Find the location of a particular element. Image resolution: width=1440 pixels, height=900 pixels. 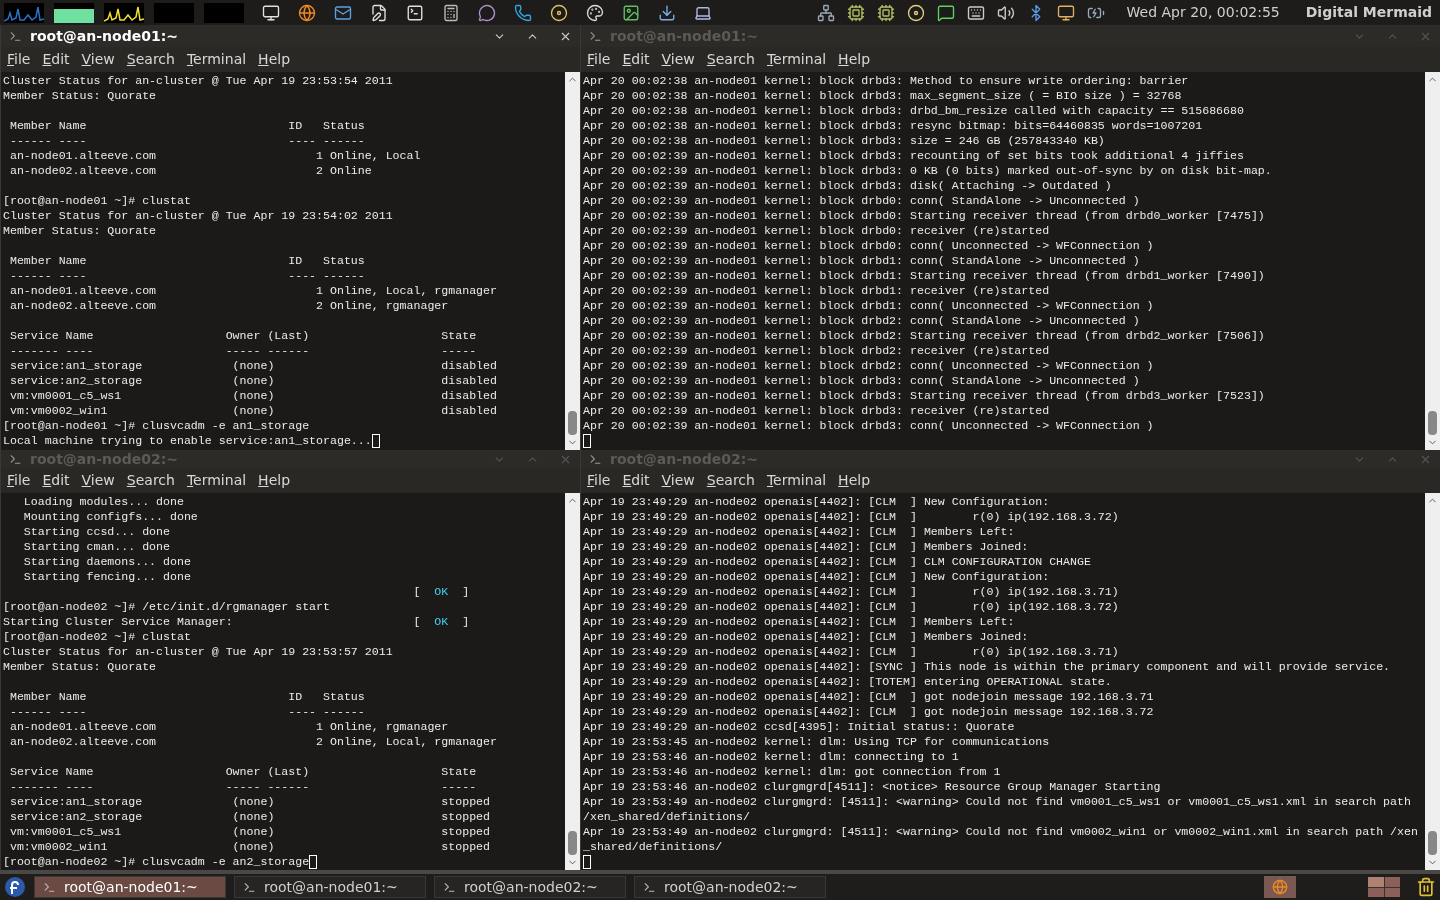

terminal-line: an-node01.alteeve.com 1 Online, Local is located at coordinates (215, 155).